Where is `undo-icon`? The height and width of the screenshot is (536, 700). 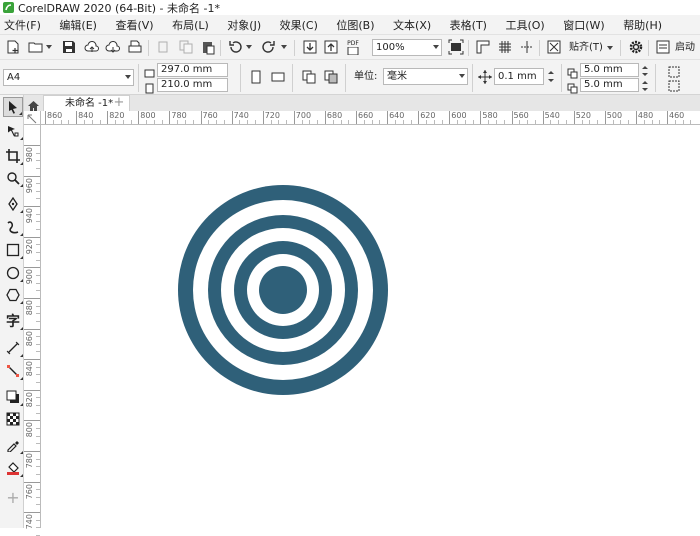 undo-icon is located at coordinates (235, 47).